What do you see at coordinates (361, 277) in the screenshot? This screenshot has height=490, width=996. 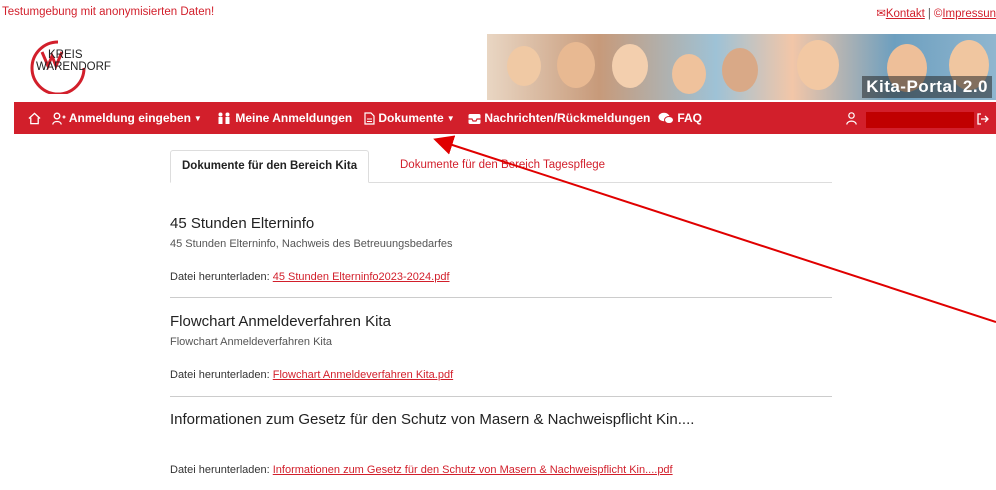 I see `download-link: 45 Stunden Elterninfo2023-2024.pdf` at bounding box center [361, 277].